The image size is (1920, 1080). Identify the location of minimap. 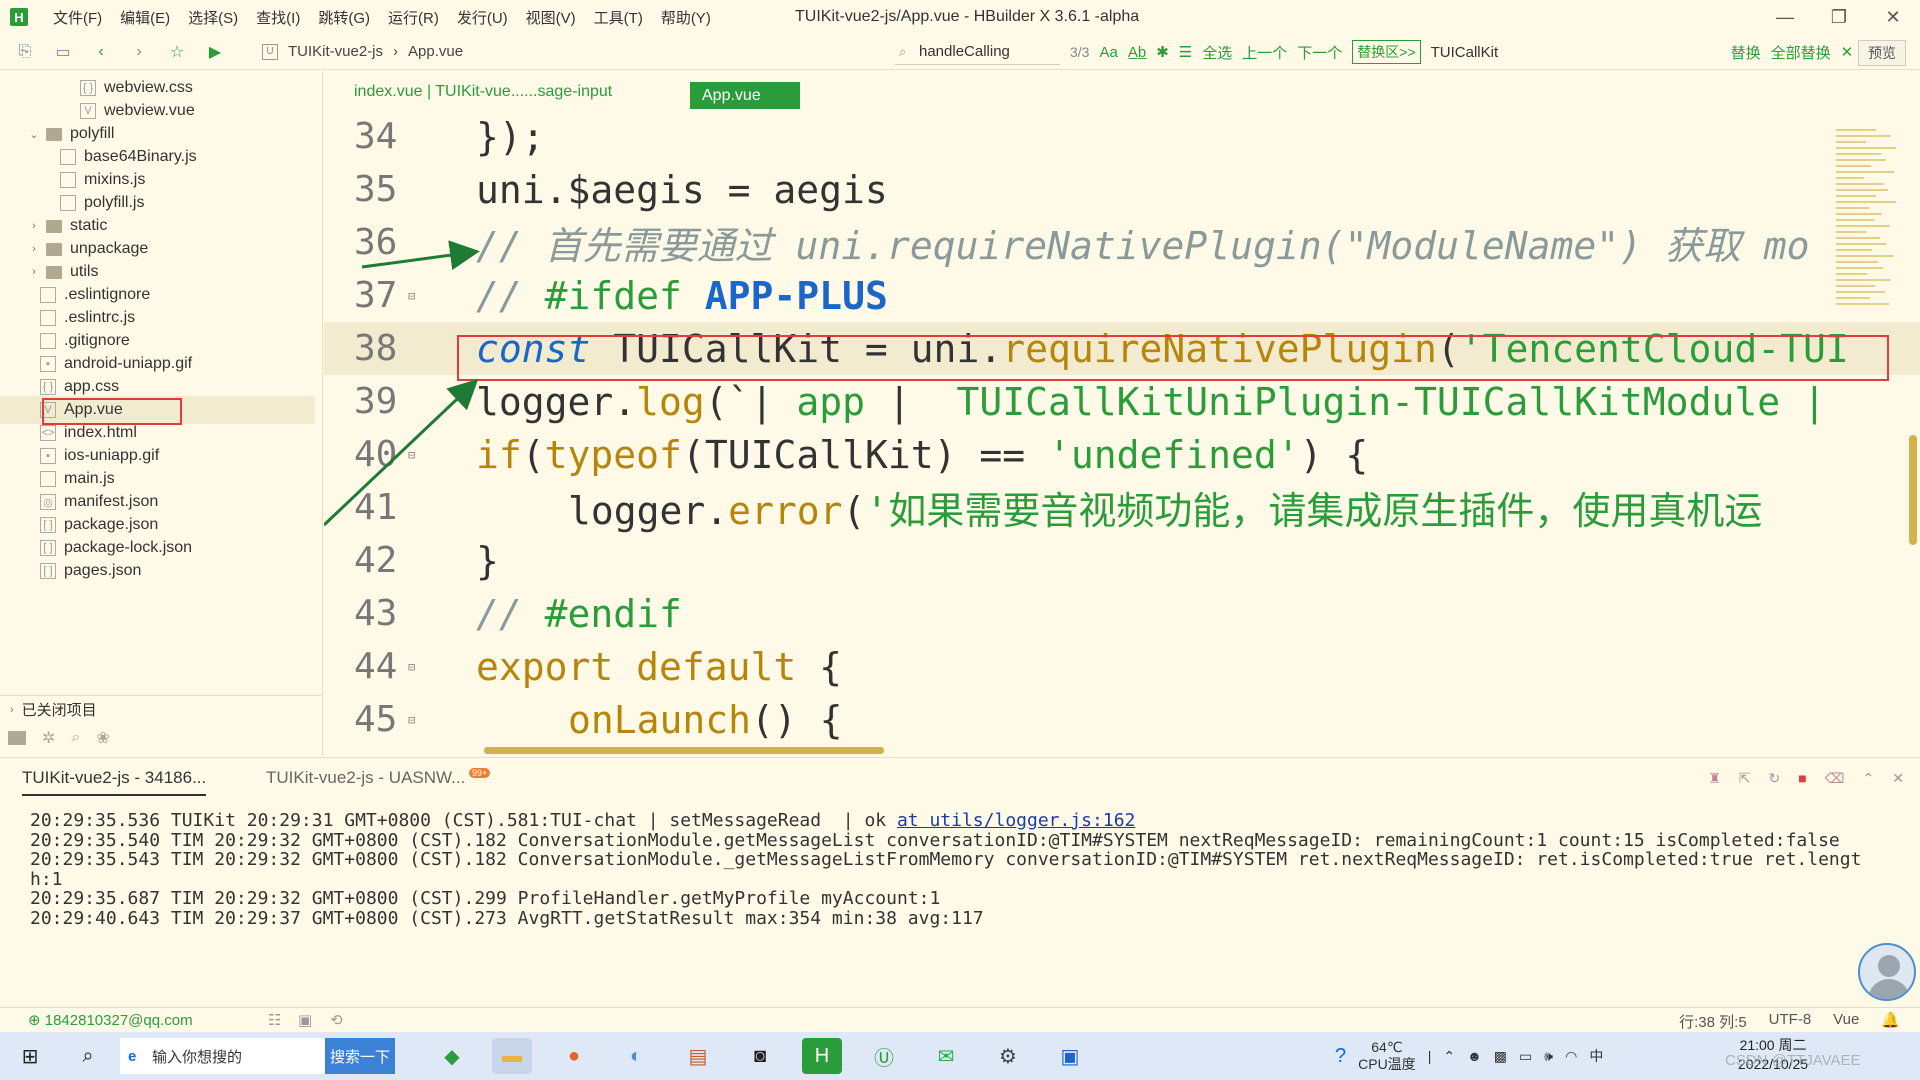
(1871, 375).